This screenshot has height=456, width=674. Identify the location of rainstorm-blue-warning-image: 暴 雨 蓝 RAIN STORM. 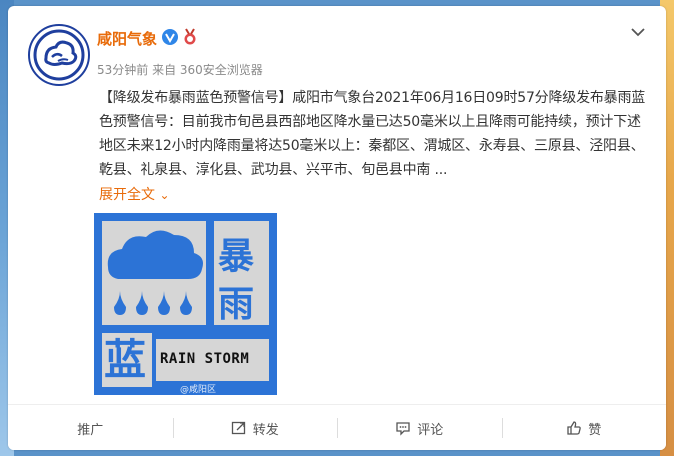
(185, 304).